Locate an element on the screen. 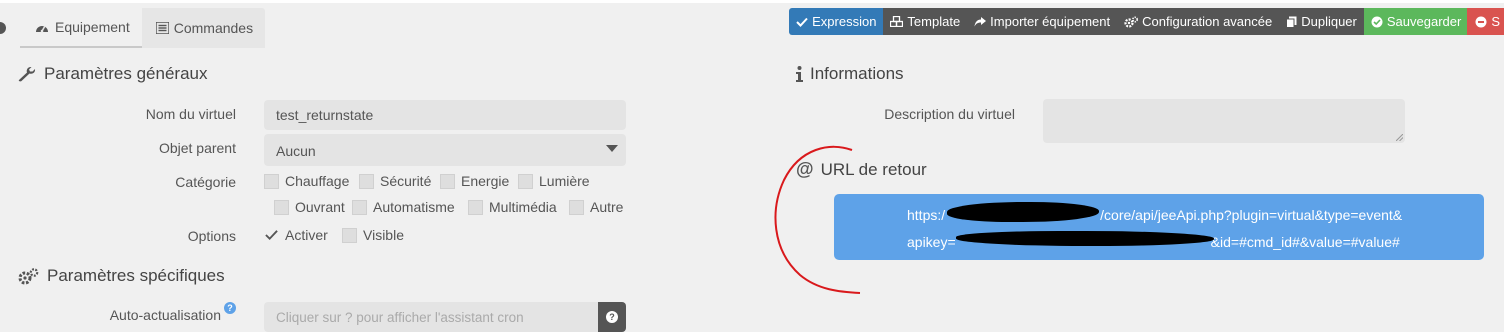 This screenshot has height=332, width=1504. url-line2-start: apikey= is located at coordinates (931, 242).